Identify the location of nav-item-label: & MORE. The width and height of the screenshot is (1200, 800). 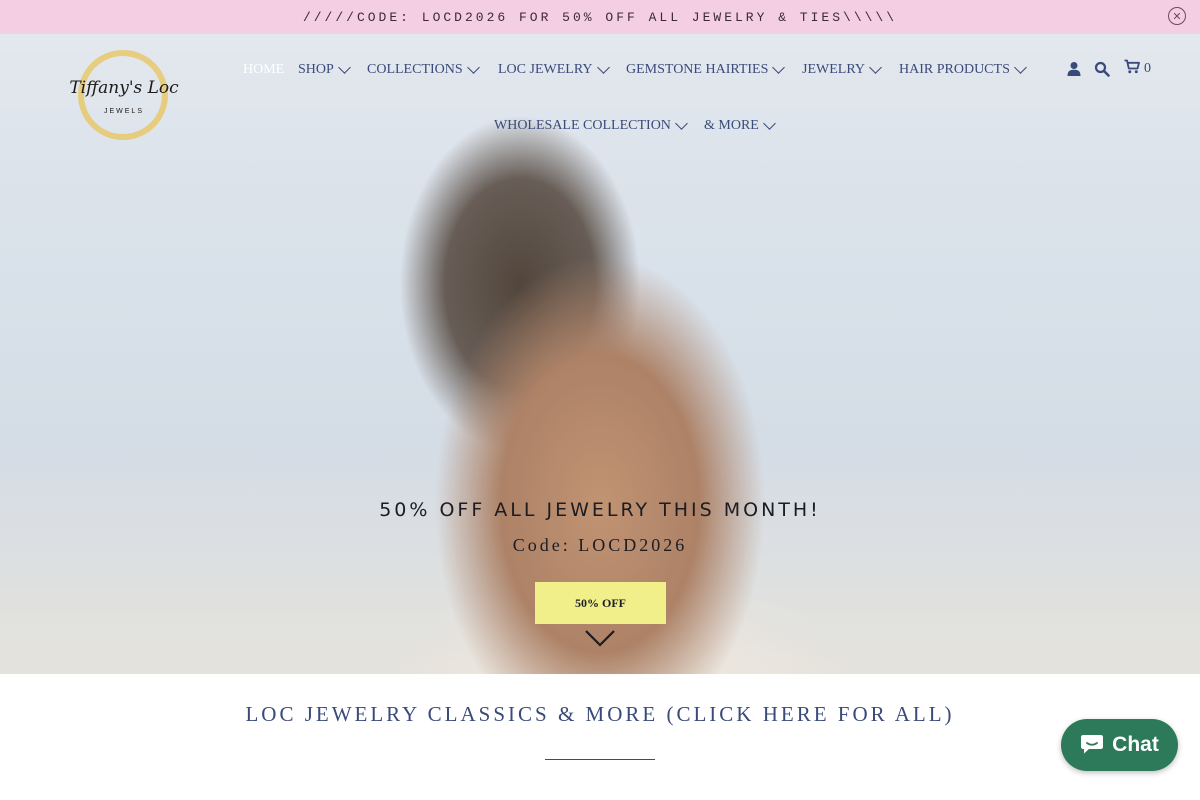
(731, 125).